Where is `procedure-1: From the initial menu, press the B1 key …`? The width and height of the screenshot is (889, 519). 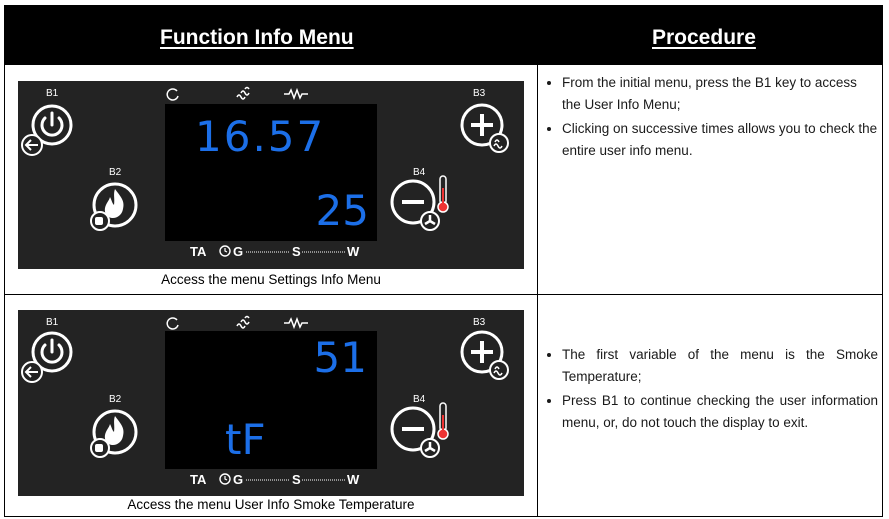
procedure-1: From the initial menu, press the B1 key … is located at coordinates (713, 118).